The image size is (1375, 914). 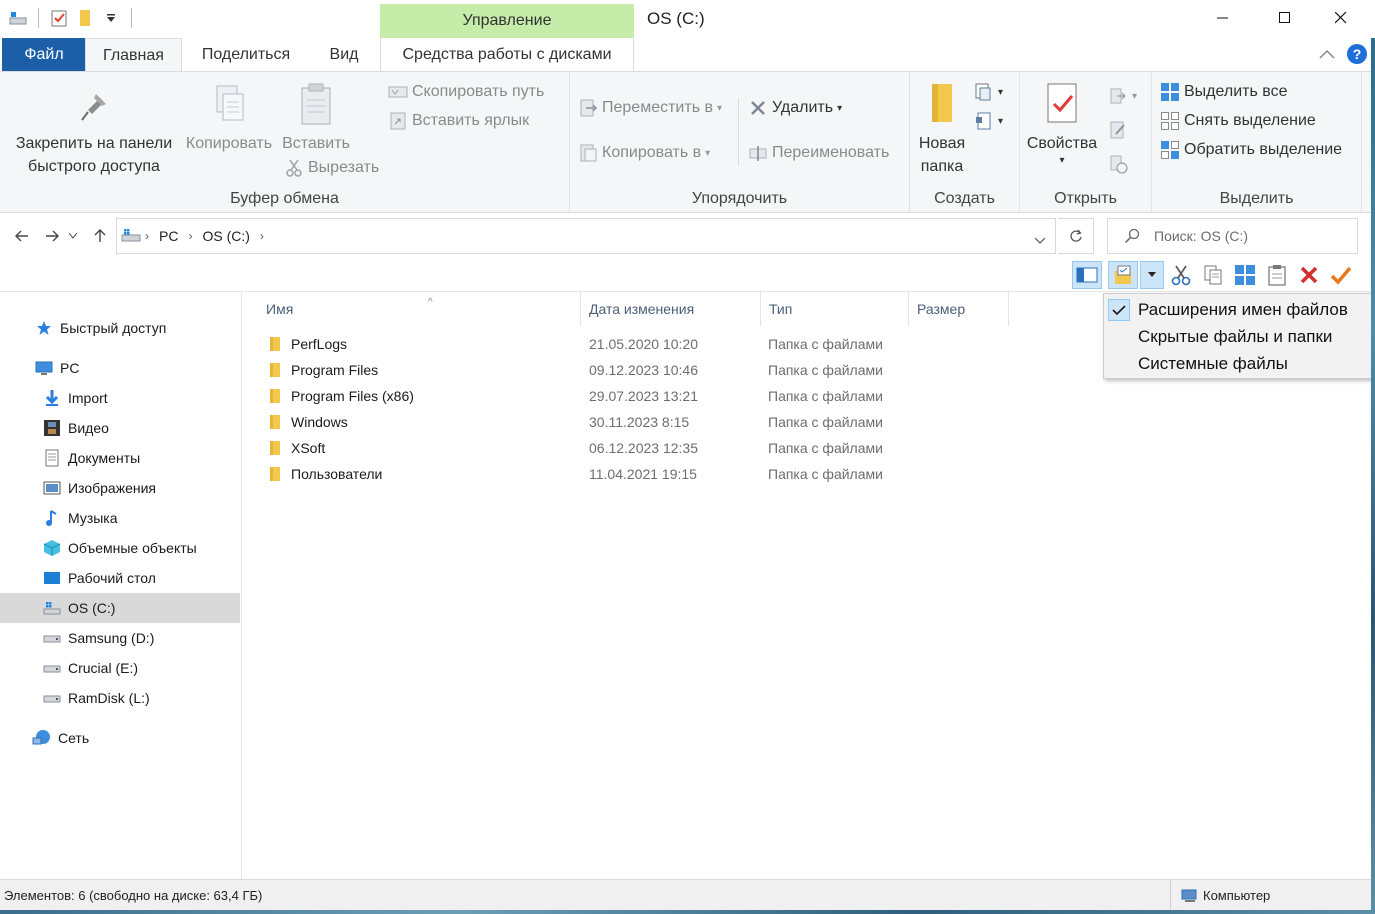 I want to click on edit-button, so click(x=1118, y=130).